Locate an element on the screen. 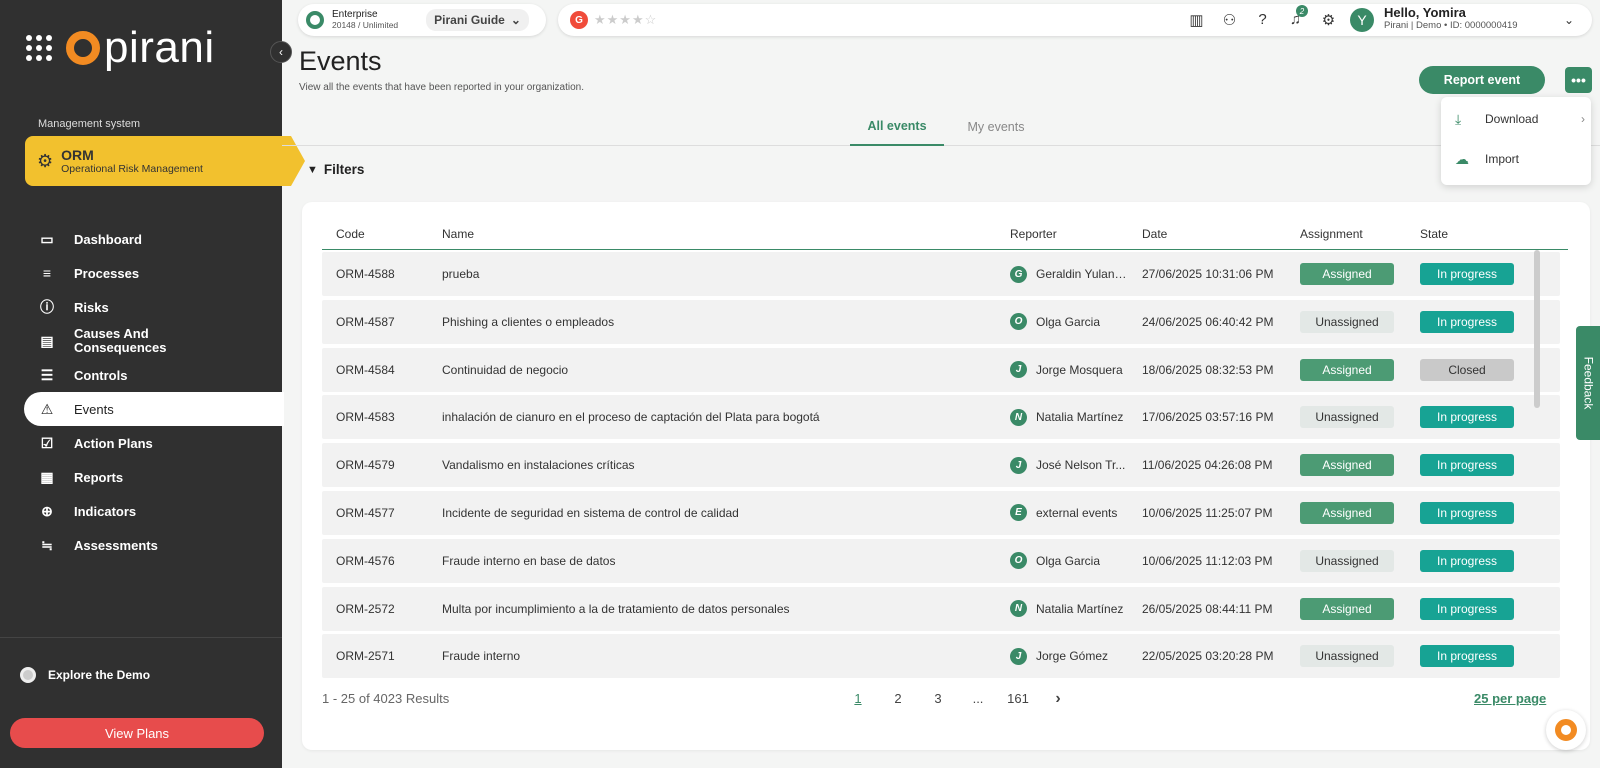 The width and height of the screenshot is (1600, 768). cell-date: 11/06/2025 04:26:08 PM is located at coordinates (1207, 465).